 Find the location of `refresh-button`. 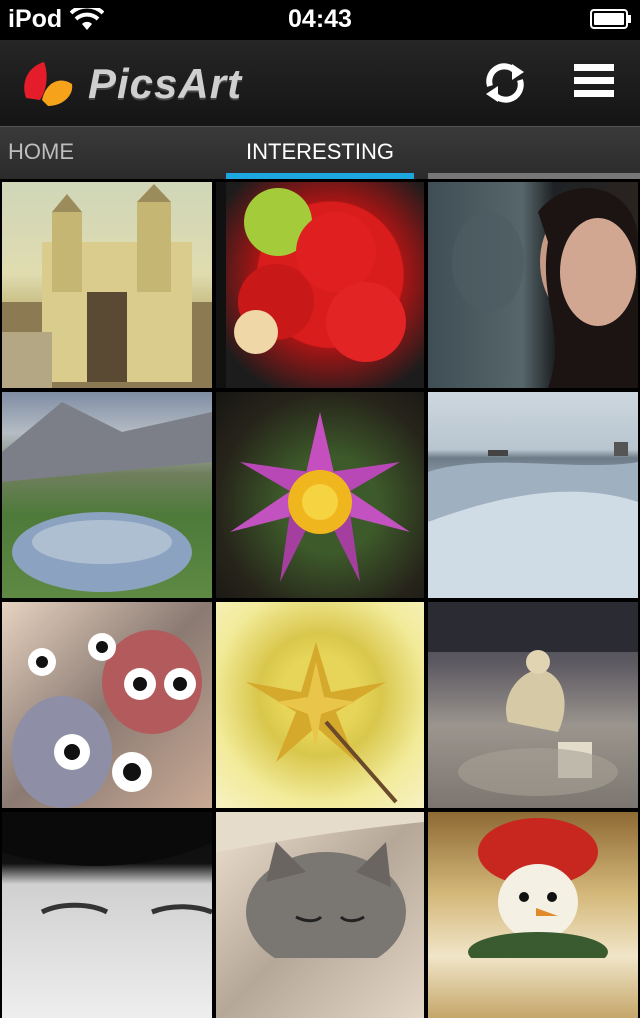

refresh-button is located at coordinates (505, 83).